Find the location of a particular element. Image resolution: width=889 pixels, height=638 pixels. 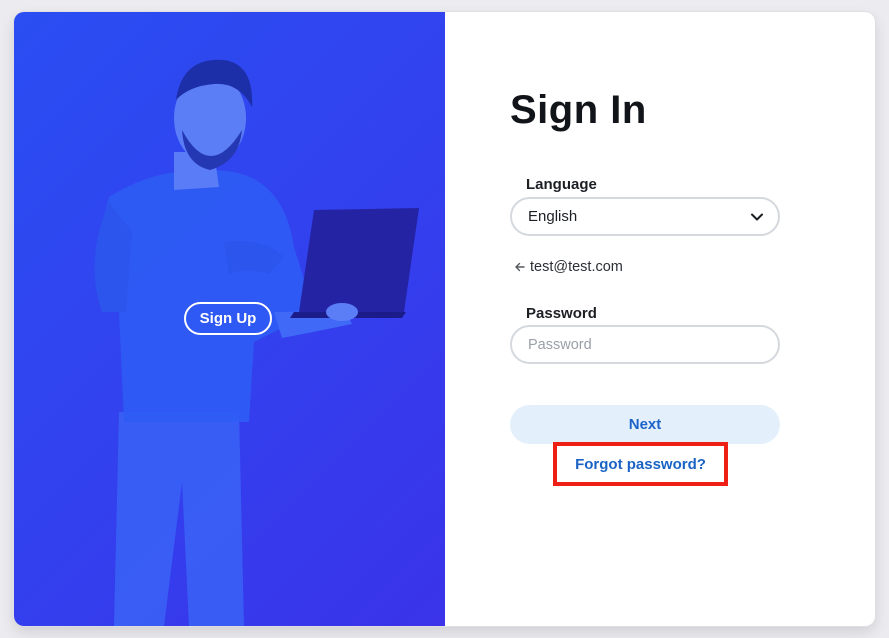

change-email-link: test@test.com is located at coordinates (568, 267).